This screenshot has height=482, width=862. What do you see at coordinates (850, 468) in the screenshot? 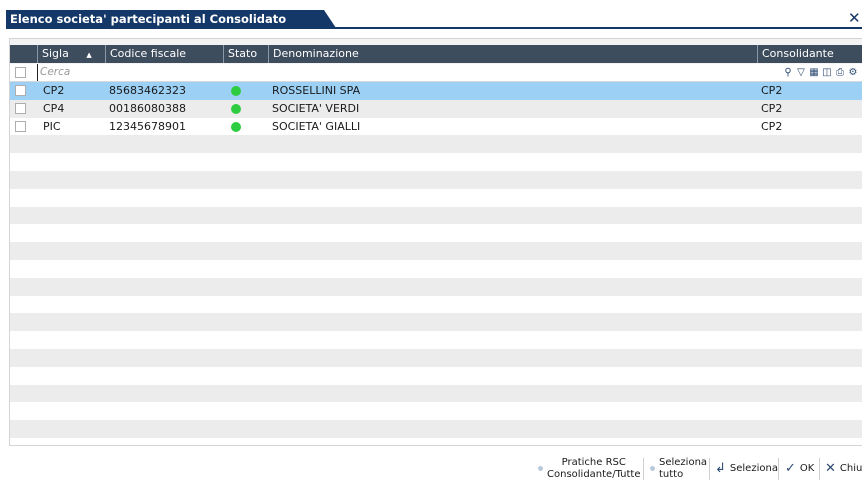
I see `chiudi-label: Chiudi` at bounding box center [850, 468].